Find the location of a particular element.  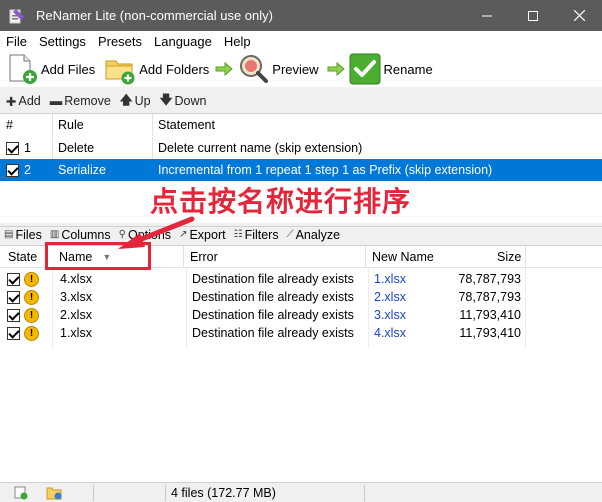

filters-label: Filters is located at coordinates (261, 234).